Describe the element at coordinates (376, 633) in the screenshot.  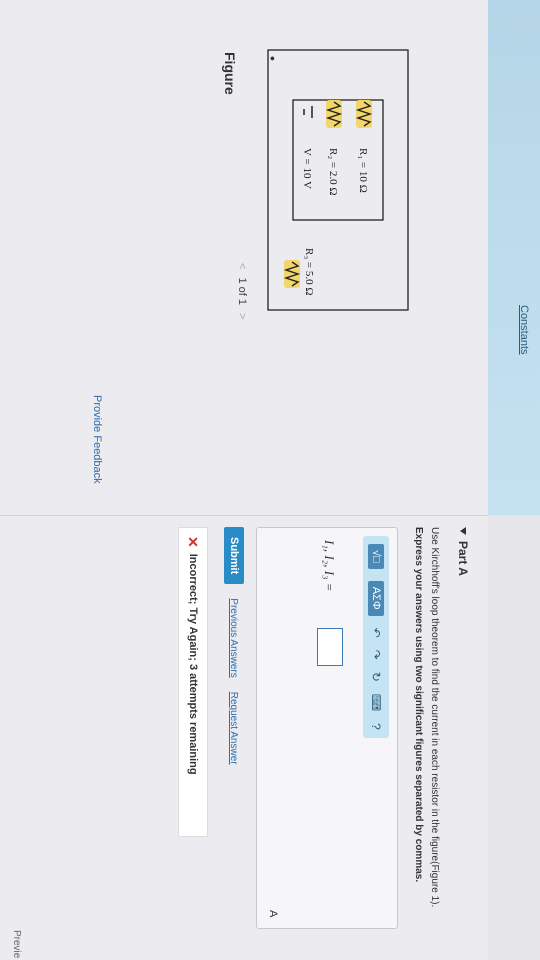
I see `undo-icon: ↶` at that location.